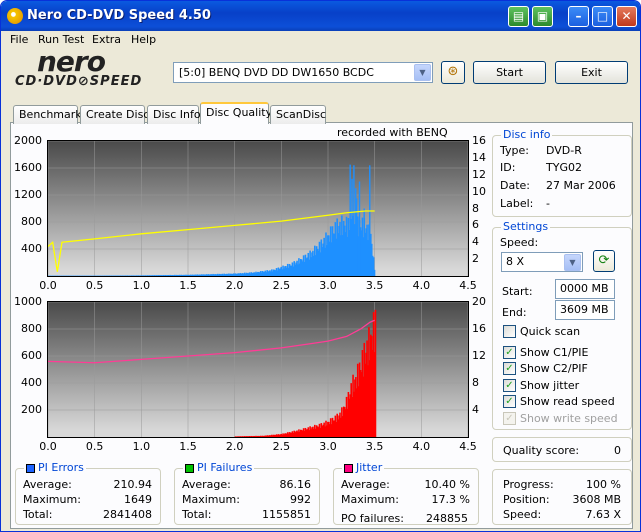  What do you see at coordinates (541, 450) in the screenshot?
I see `quality-score-label: Quality score:` at bounding box center [541, 450].